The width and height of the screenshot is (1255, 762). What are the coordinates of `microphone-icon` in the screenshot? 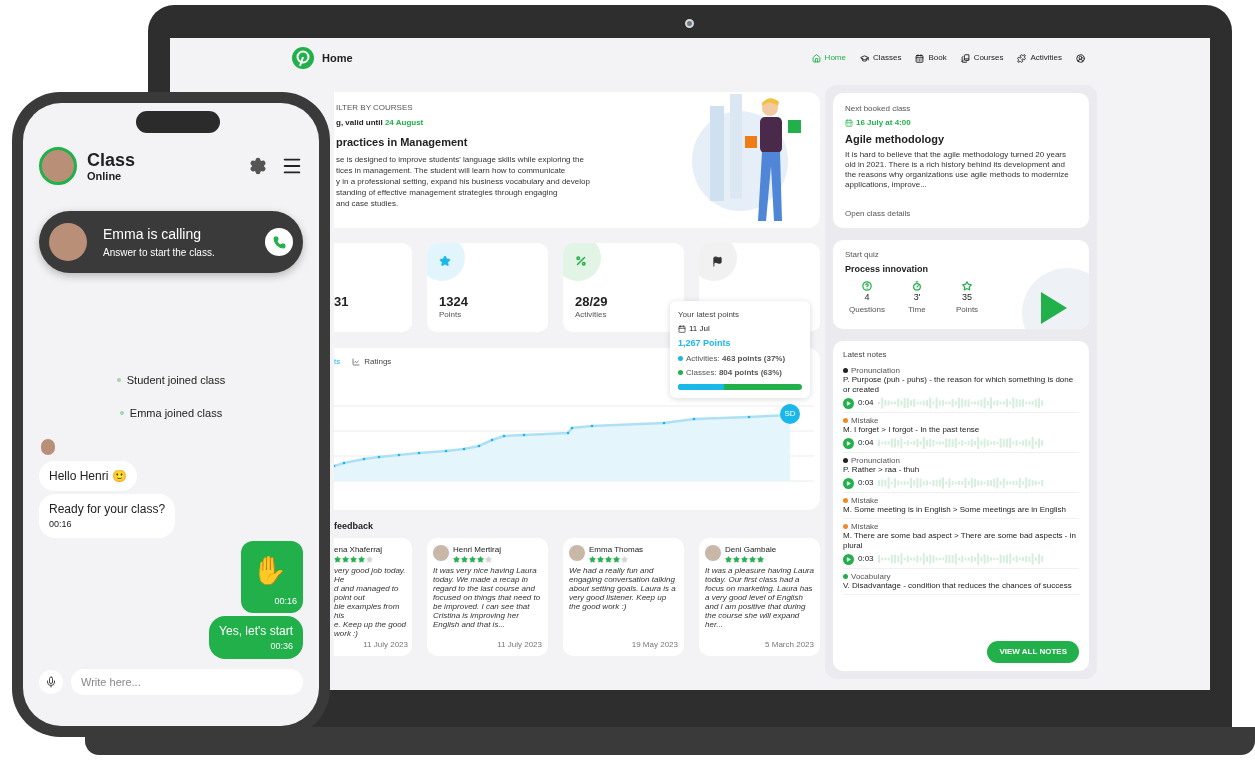 It's located at (51, 682).